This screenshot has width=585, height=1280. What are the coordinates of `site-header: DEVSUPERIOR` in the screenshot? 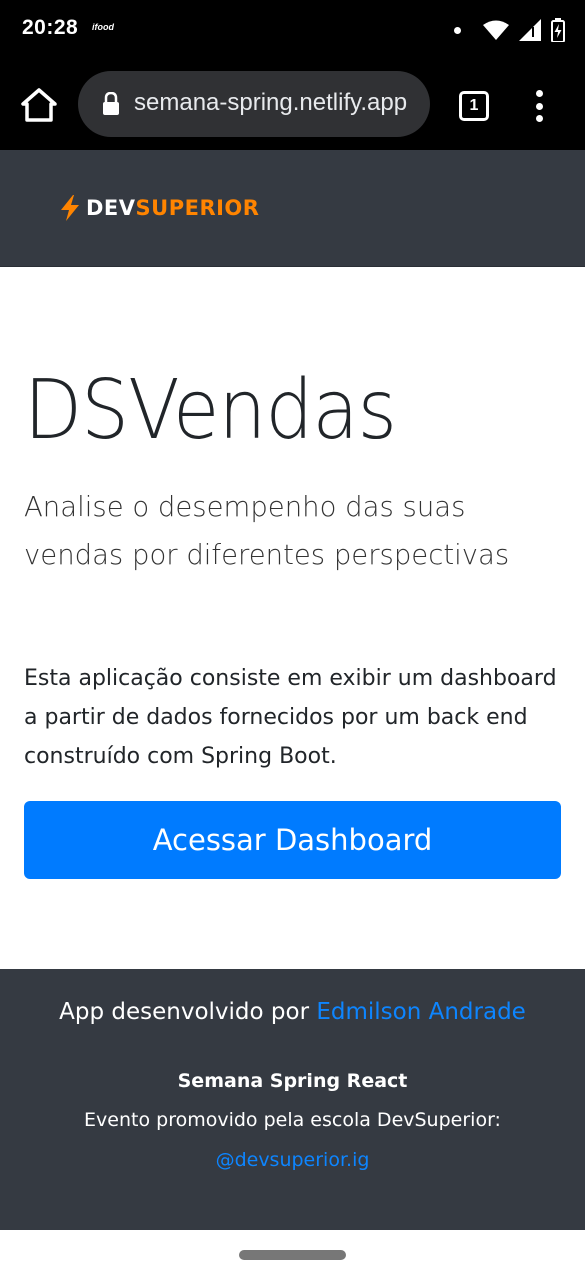 It's located at (292, 208).